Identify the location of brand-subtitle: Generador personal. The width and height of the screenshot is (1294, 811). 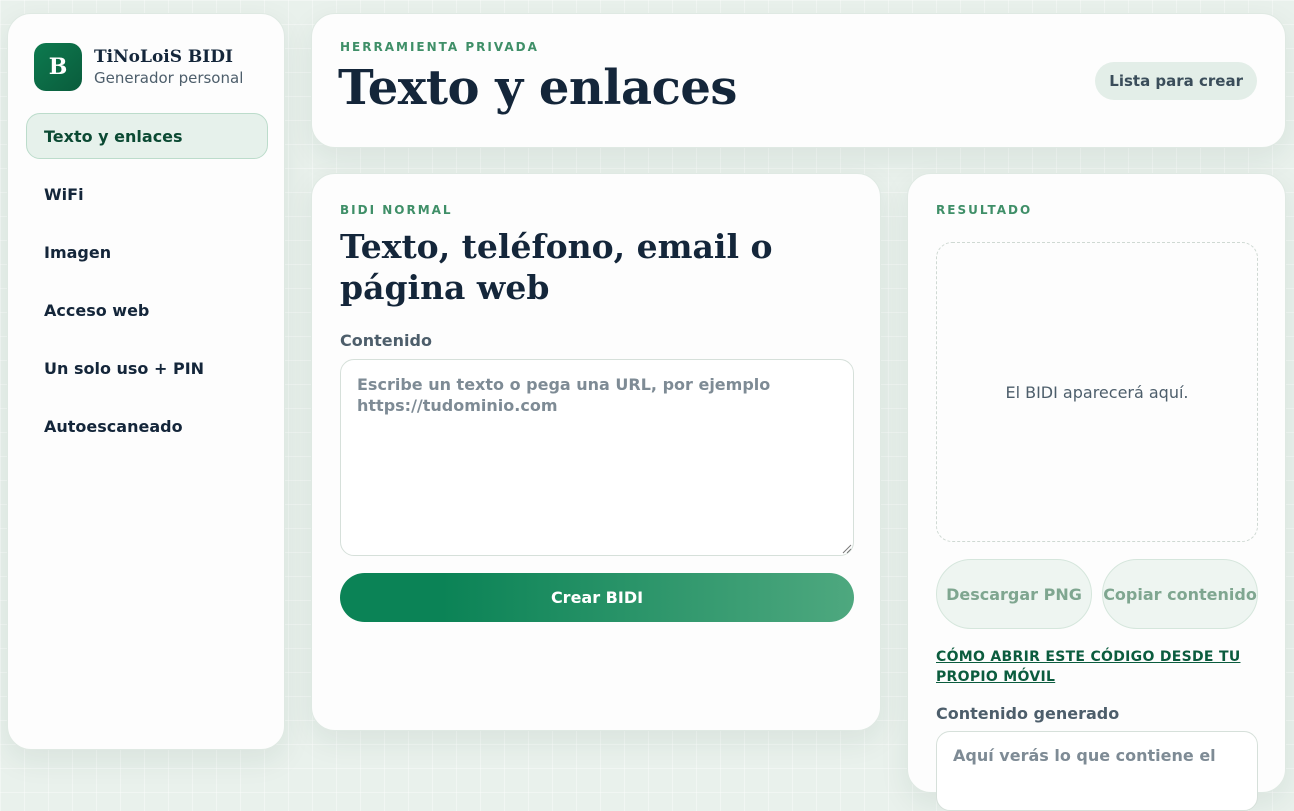
(169, 78).